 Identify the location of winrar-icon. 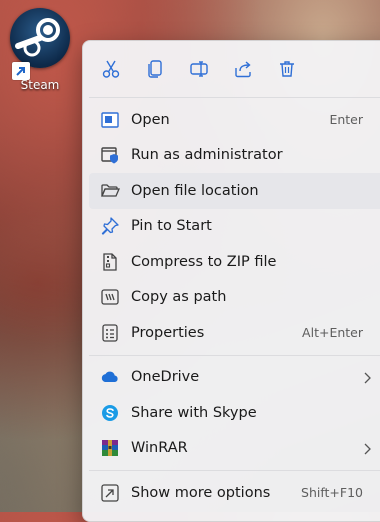
(110, 448).